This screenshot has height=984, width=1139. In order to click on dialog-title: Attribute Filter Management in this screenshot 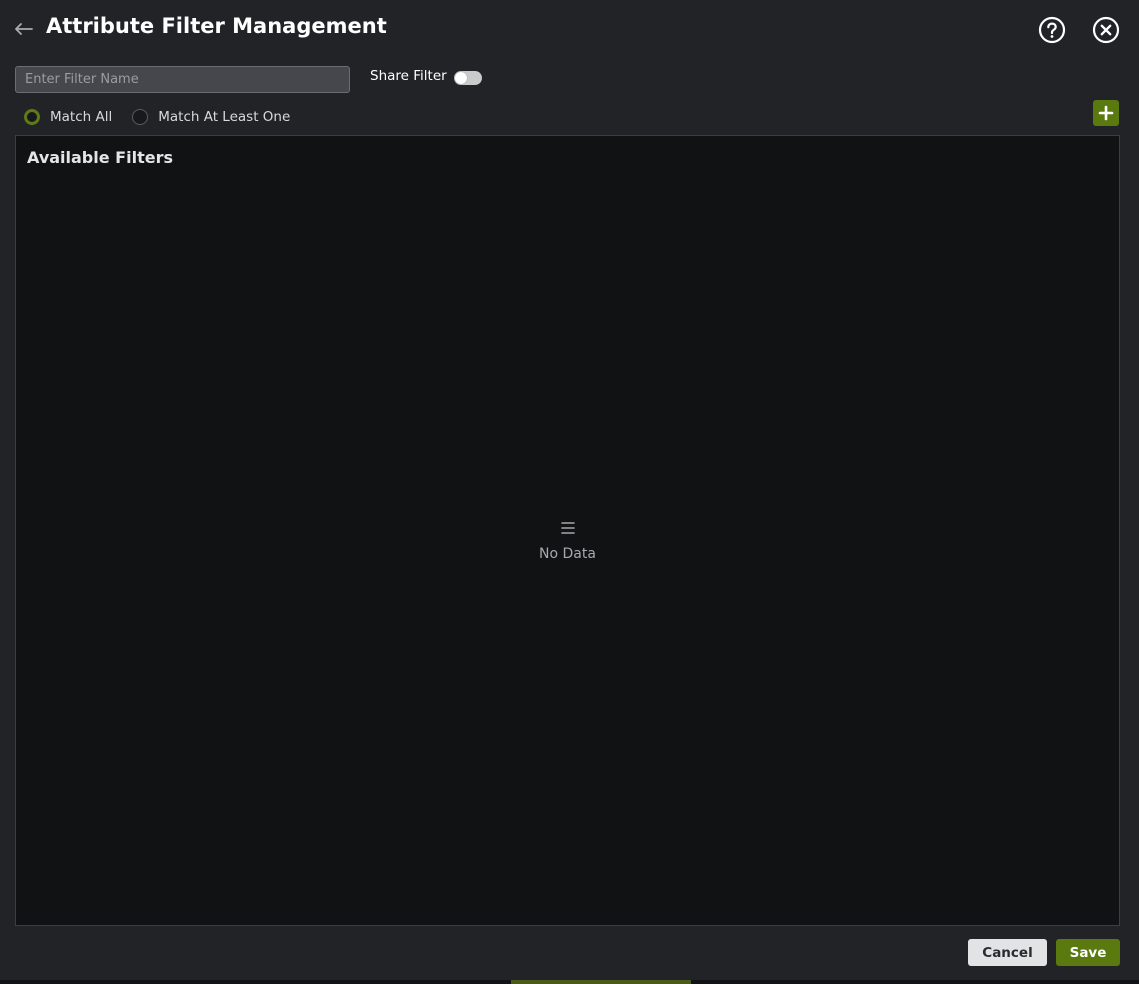, I will do `click(216, 26)`.